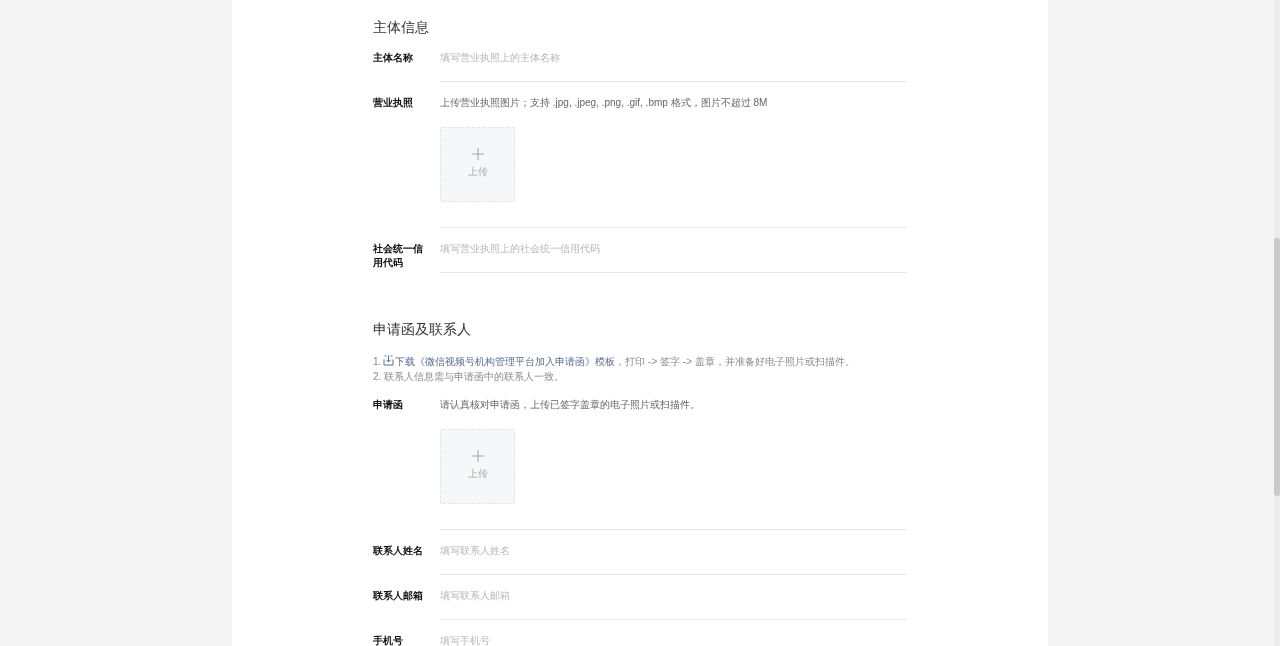 This screenshot has width=1280, height=646. I want to click on download-icon, so click(389, 360).